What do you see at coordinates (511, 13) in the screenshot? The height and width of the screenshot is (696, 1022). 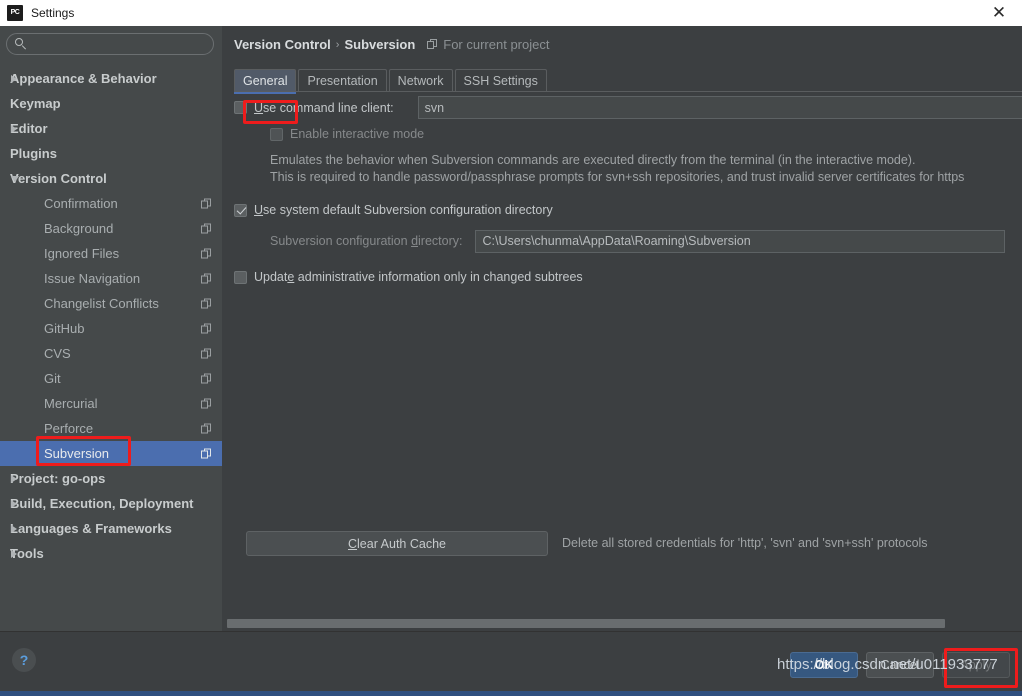 I see `title-bar: PC Settings ✕` at bounding box center [511, 13].